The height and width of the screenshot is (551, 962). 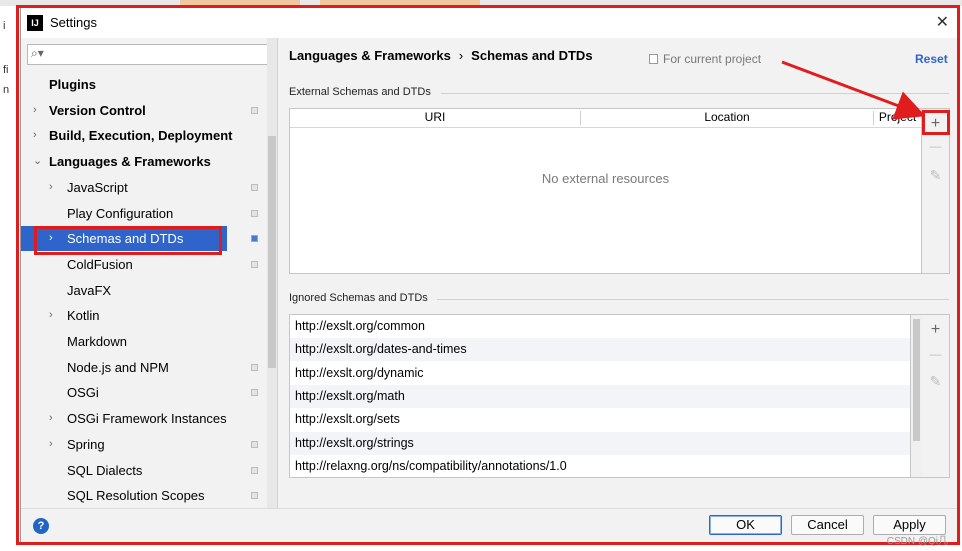 What do you see at coordinates (128, 240) in the screenshot?
I see `annotation-highlight-schemas` at bounding box center [128, 240].